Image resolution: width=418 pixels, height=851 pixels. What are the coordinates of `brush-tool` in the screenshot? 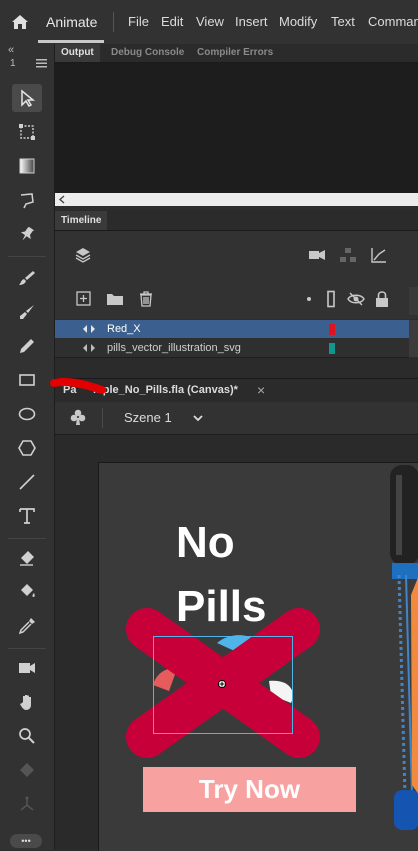 It's located at (27, 312).